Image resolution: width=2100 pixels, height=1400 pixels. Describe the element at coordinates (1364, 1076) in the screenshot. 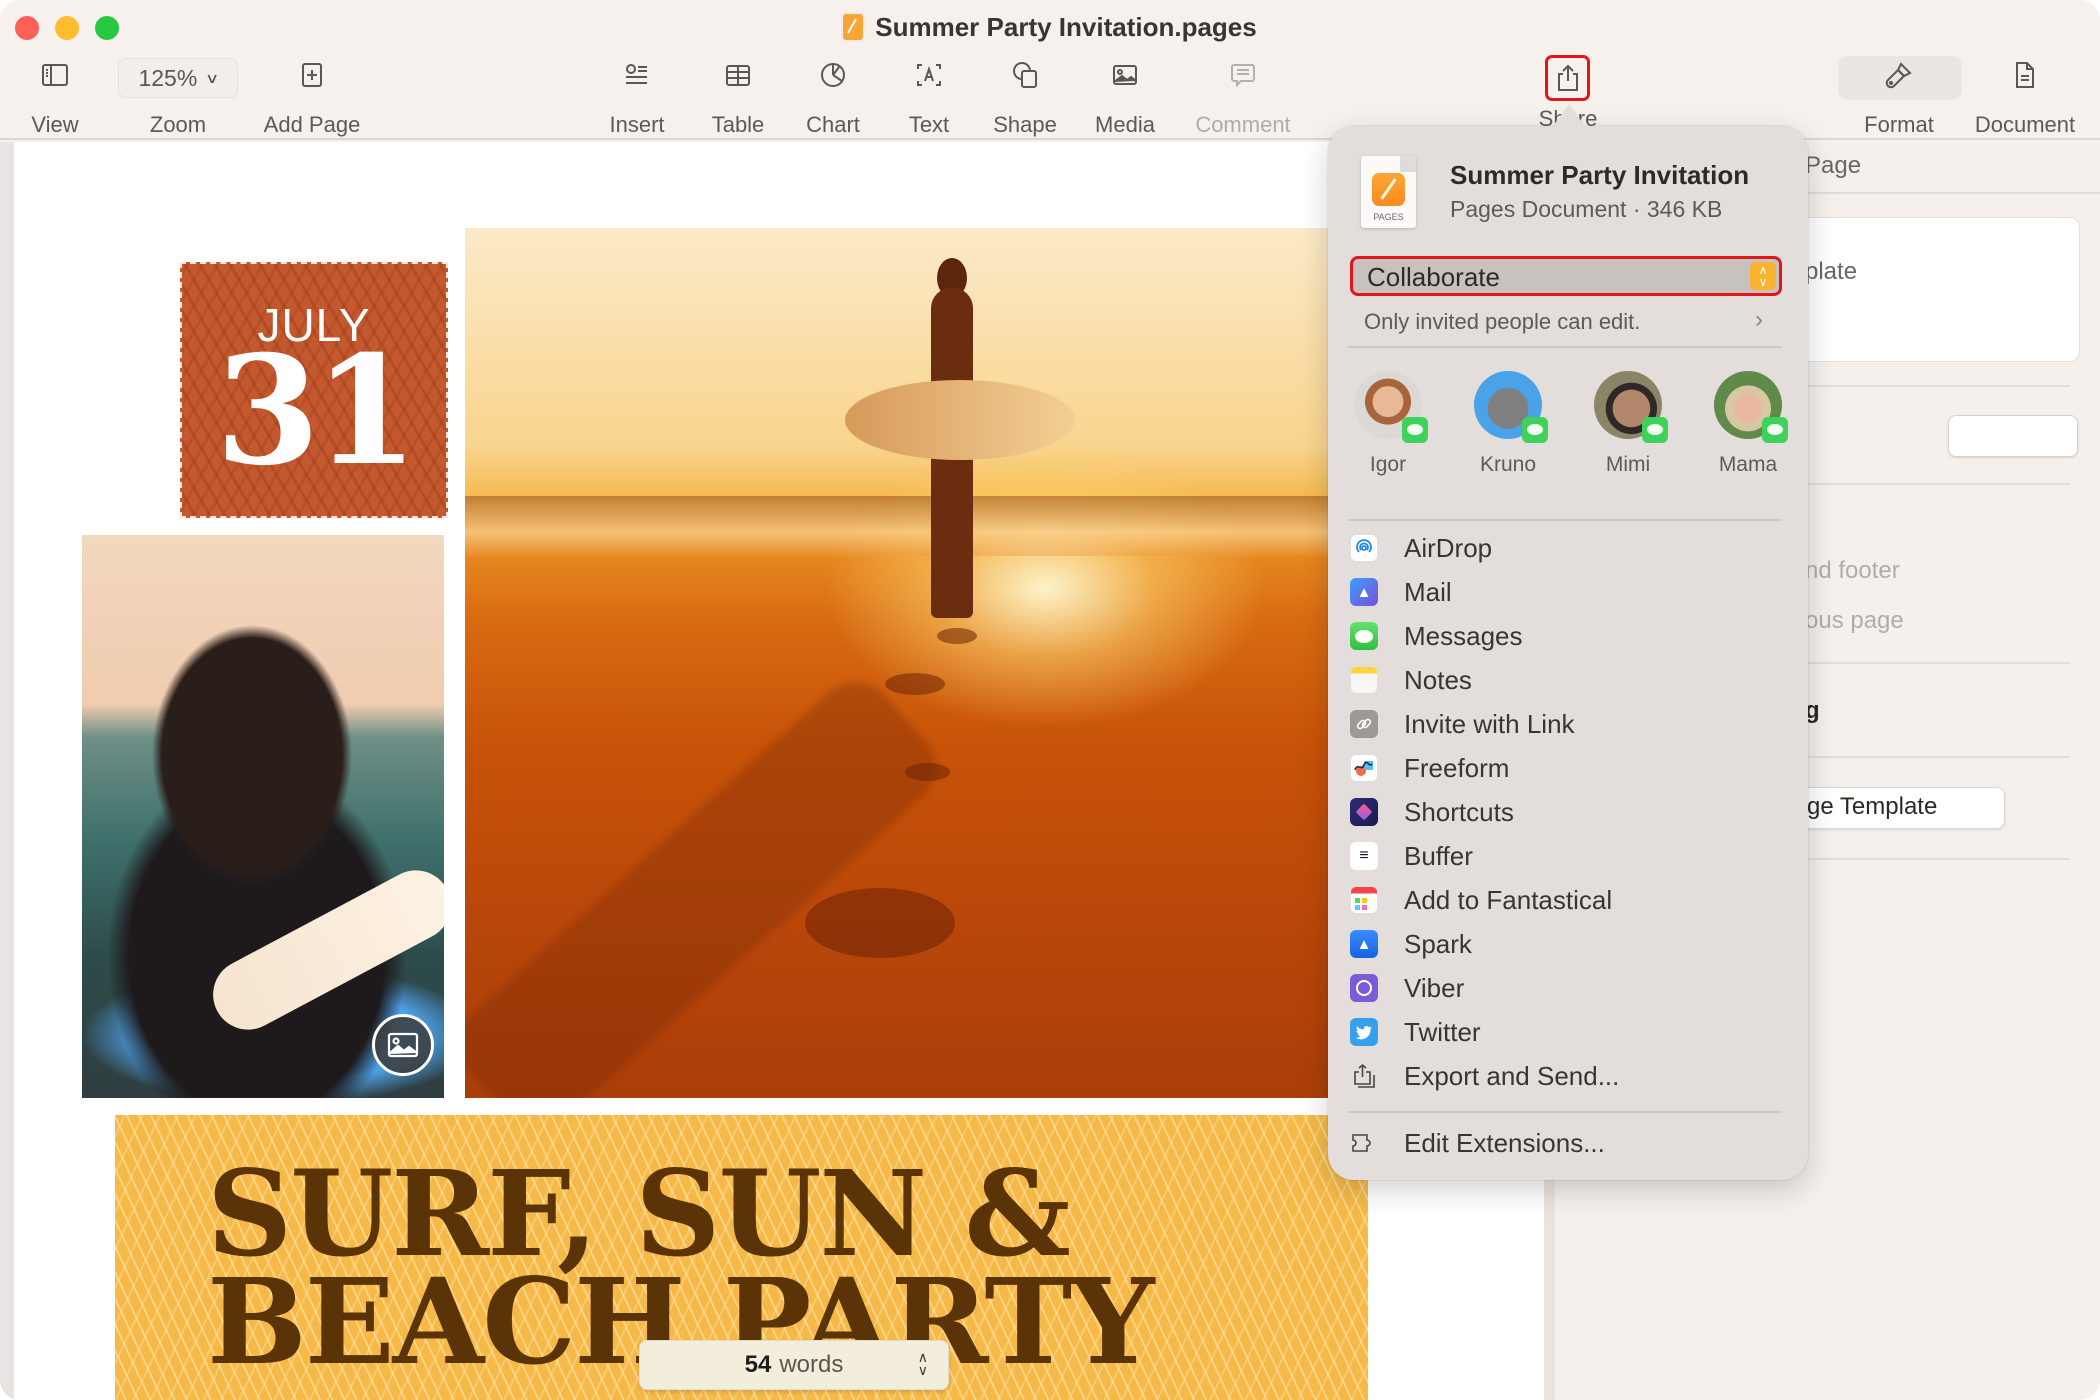

I see `export-icon` at that location.